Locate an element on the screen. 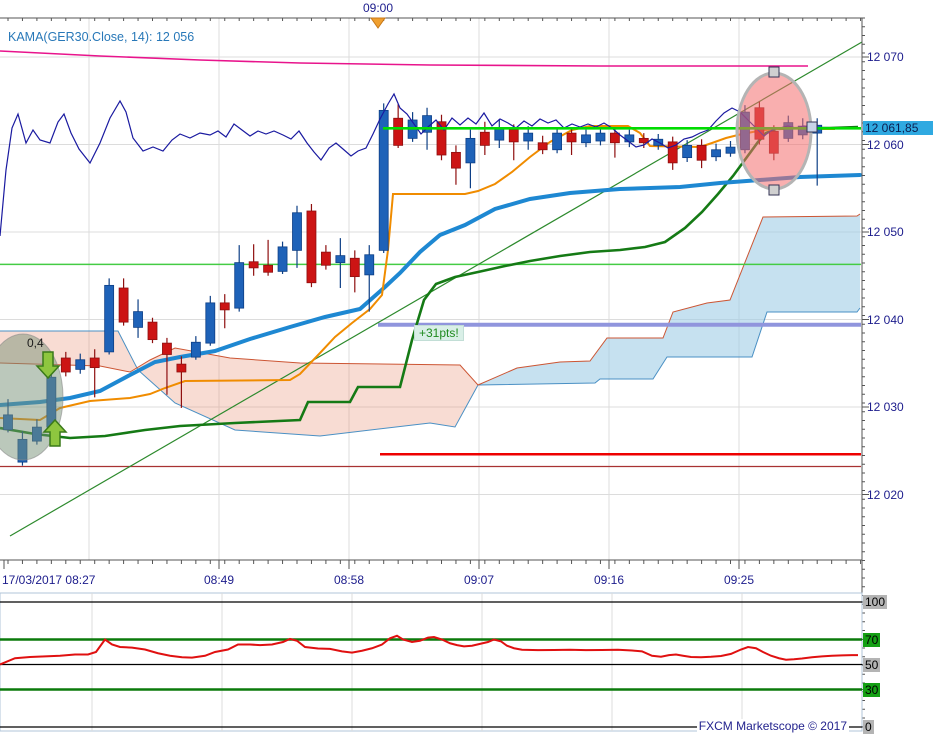  price-axis-label: 12 030 is located at coordinates (885, 407).